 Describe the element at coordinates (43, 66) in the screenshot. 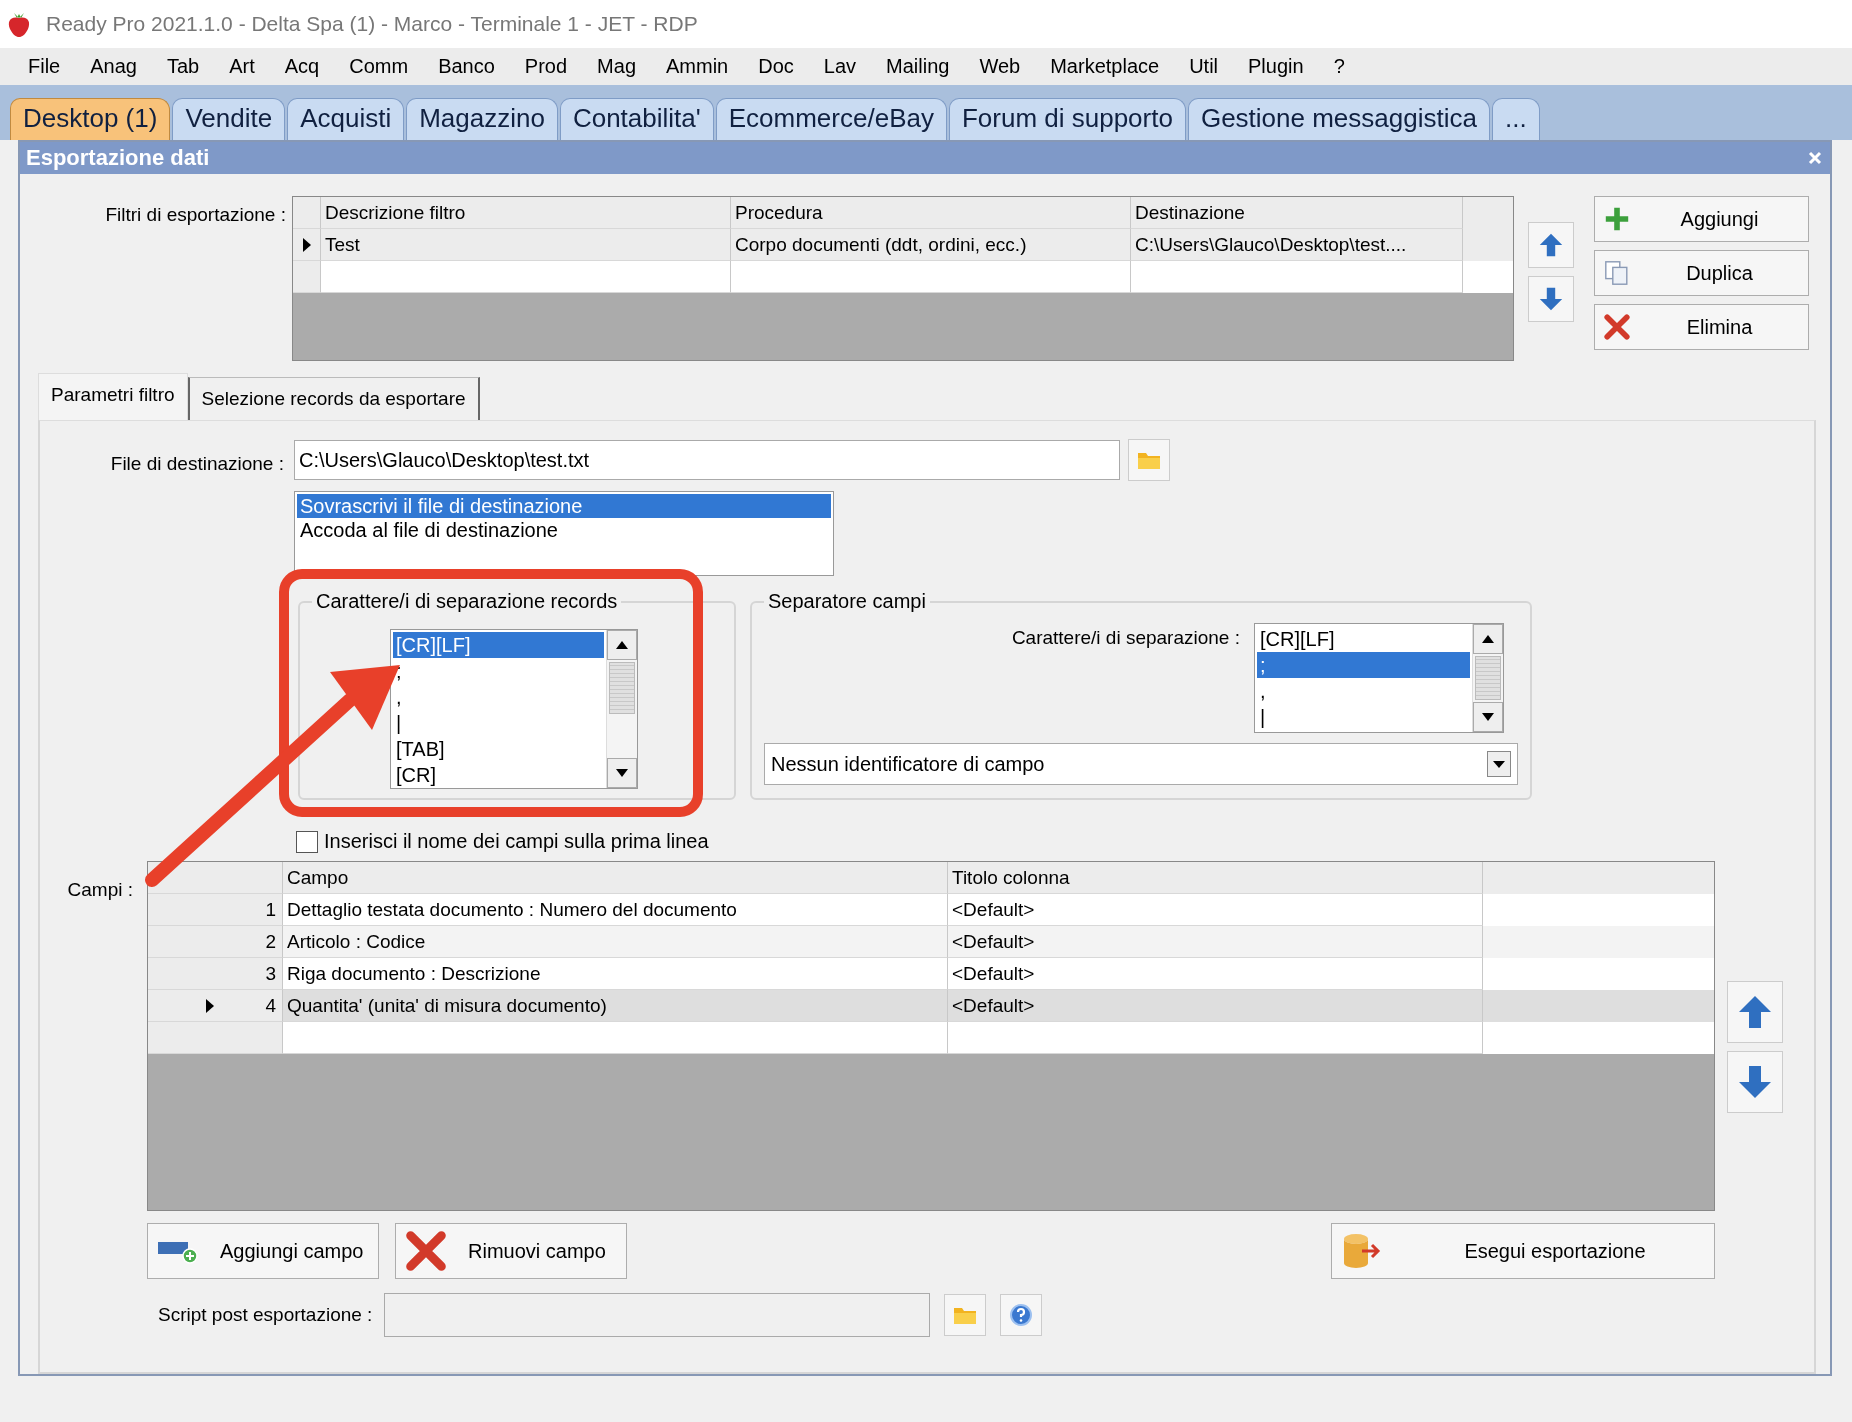

I see `menu-item: File` at that location.